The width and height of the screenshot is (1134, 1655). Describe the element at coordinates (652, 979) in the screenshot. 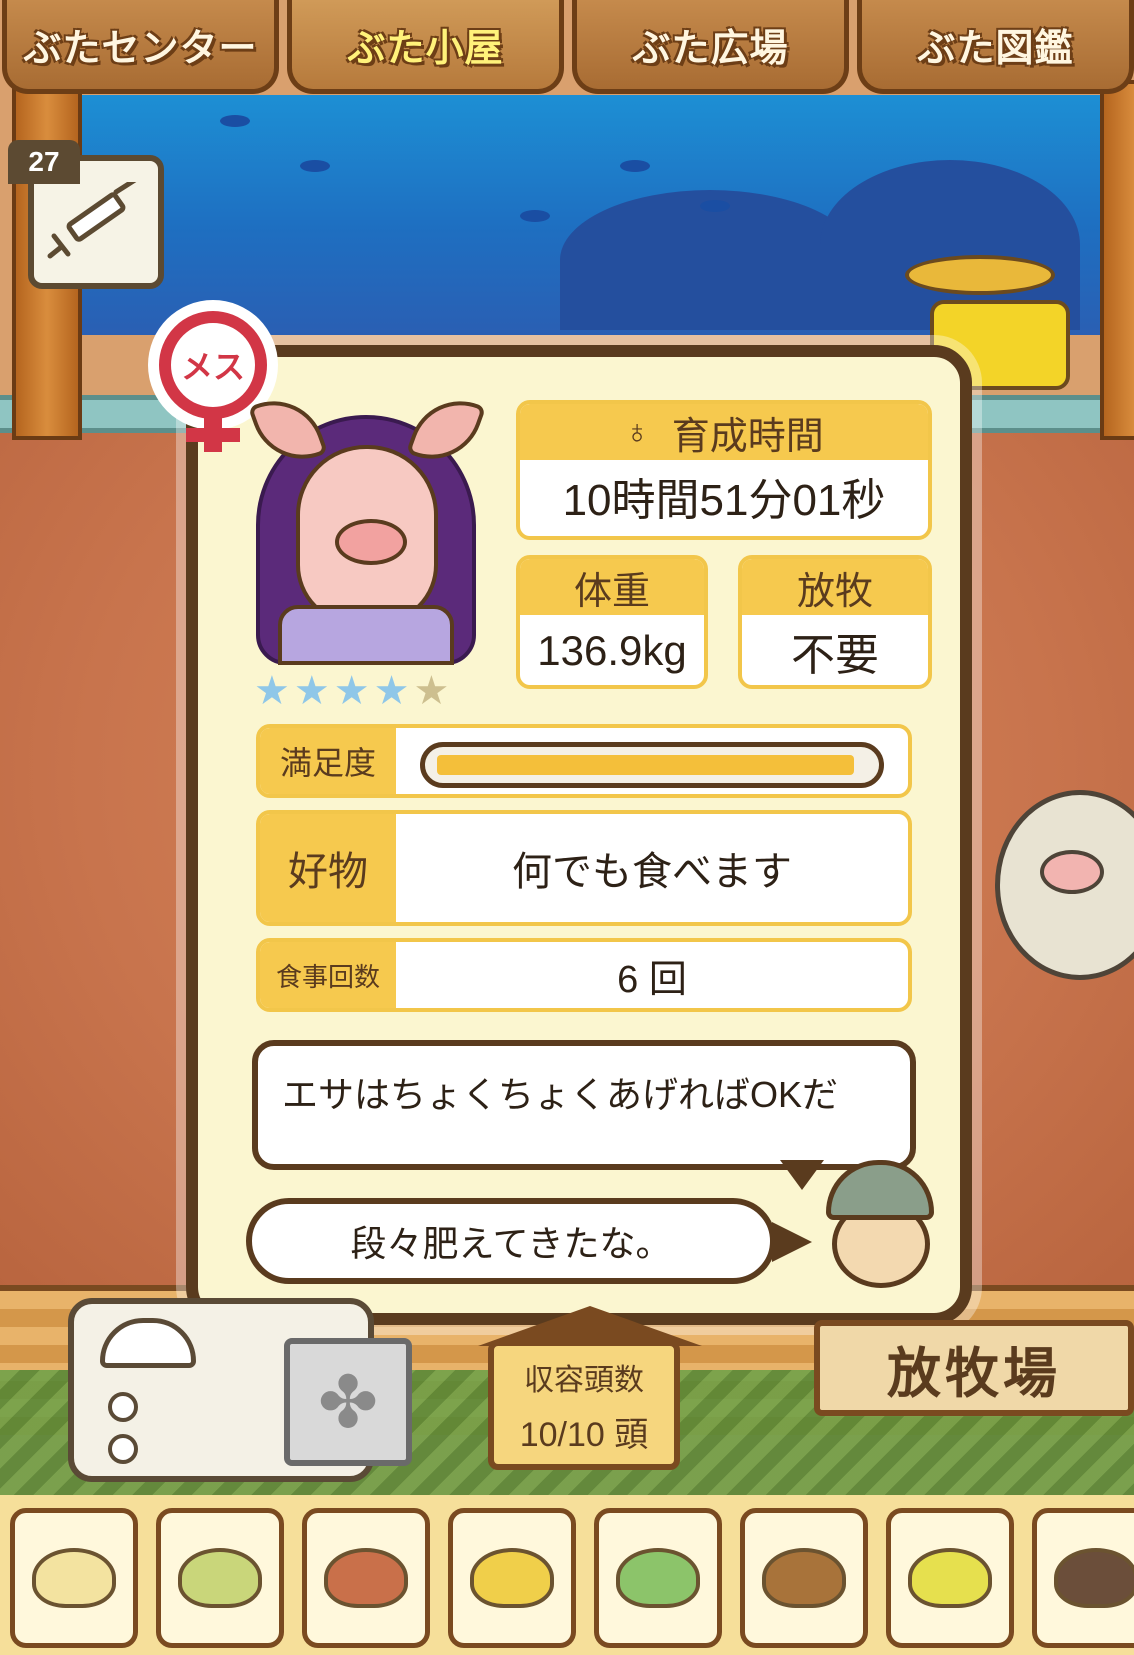

I see `meals-value: 6 回` at that location.